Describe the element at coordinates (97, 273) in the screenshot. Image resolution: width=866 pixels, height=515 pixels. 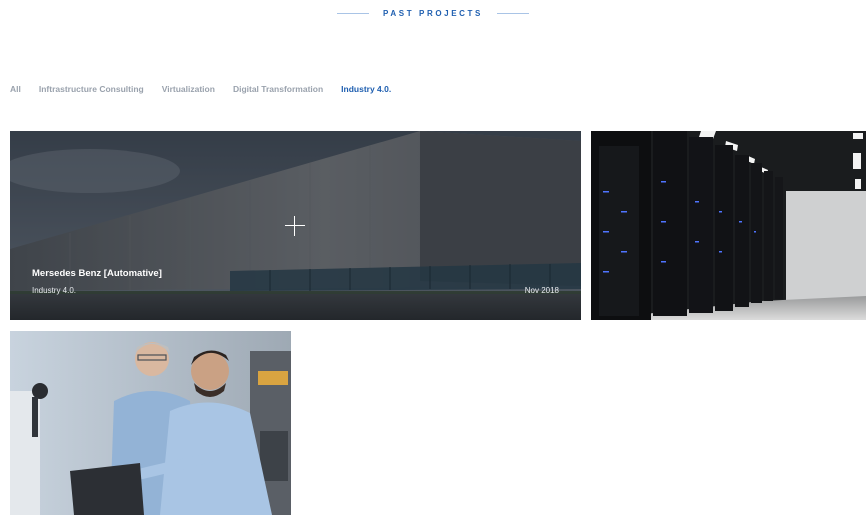
I see `project-title: Mersedes Benz [Automative]` at that location.